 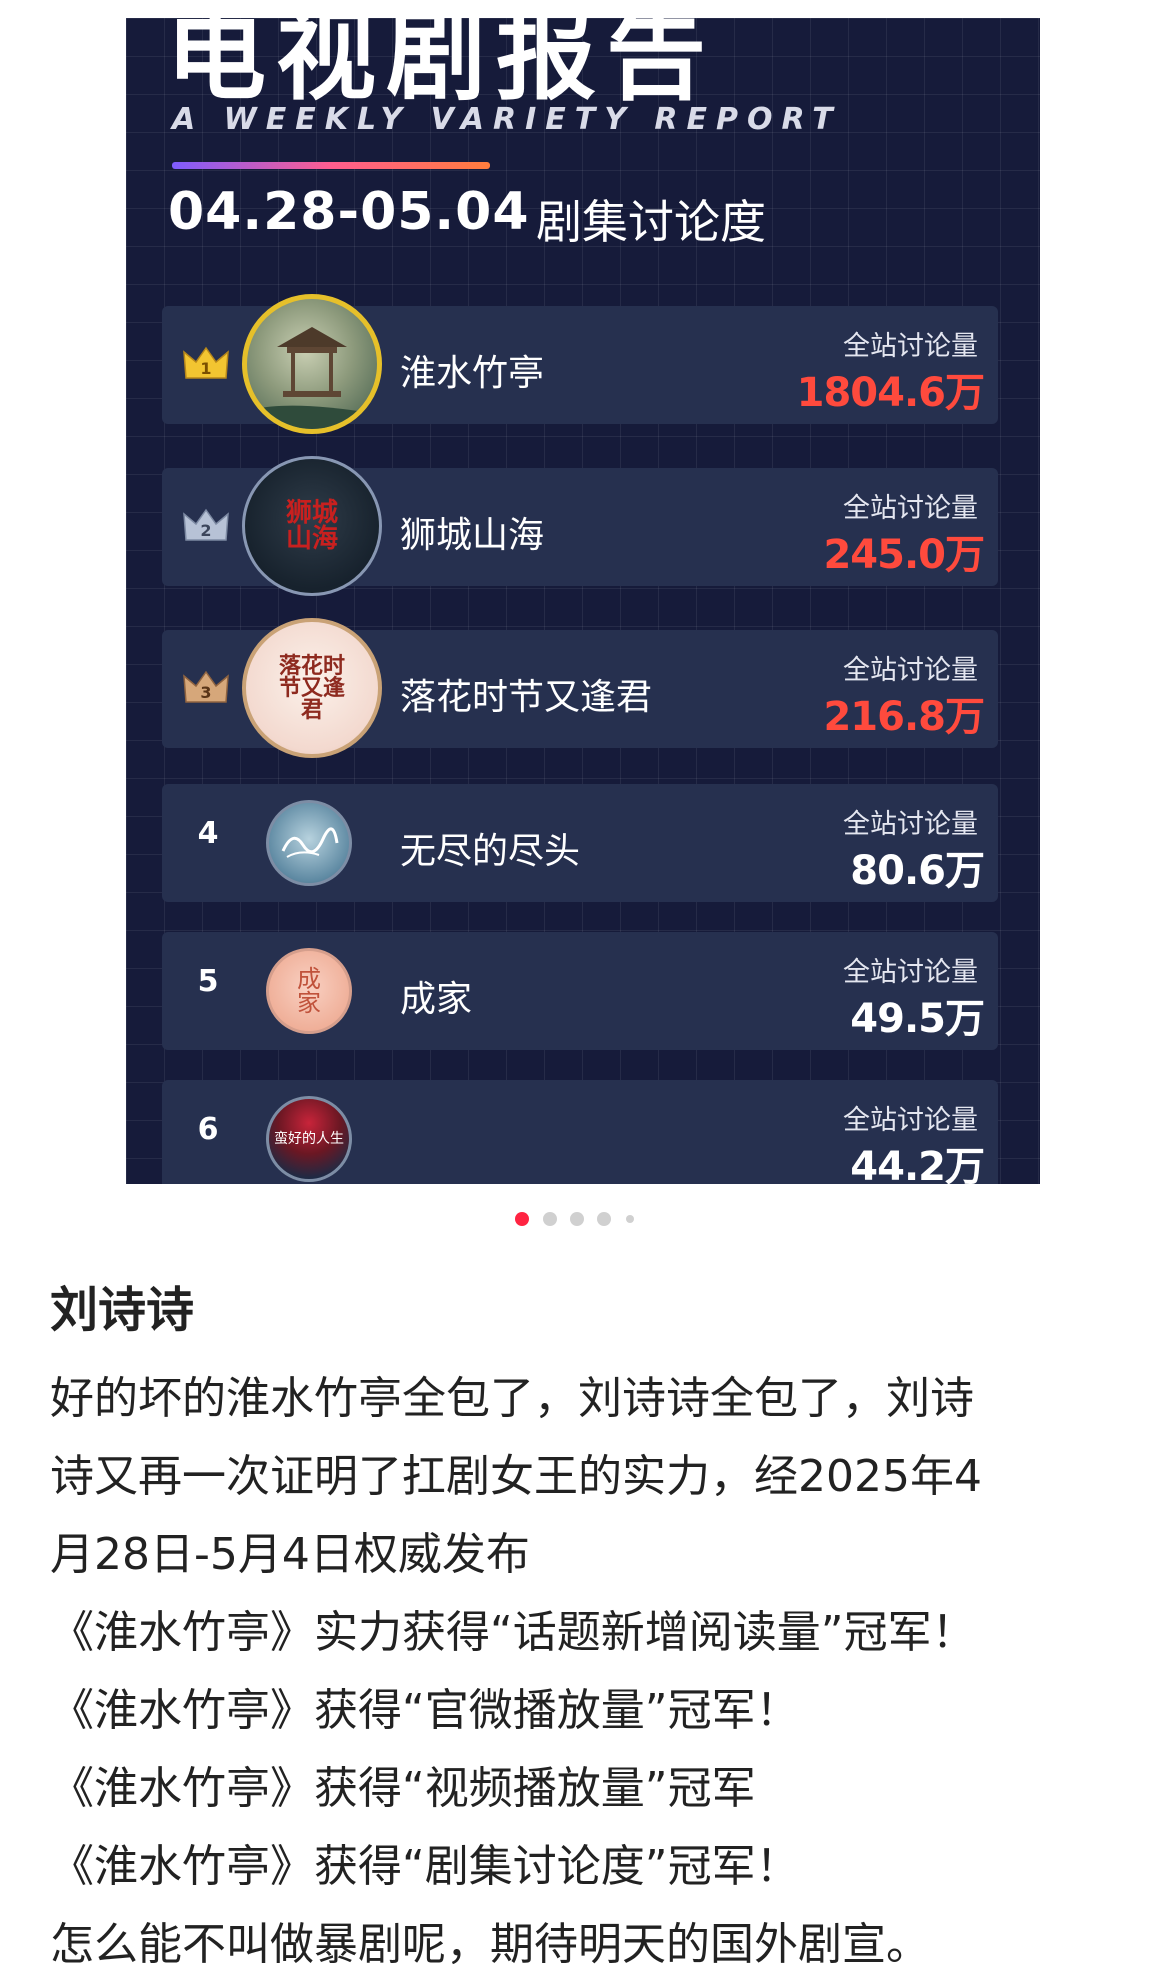 I want to click on rank-row: 3 落花时节又逢君 落花时节又逢君 全站讨论量 216.8万, so click(x=580, y=688).